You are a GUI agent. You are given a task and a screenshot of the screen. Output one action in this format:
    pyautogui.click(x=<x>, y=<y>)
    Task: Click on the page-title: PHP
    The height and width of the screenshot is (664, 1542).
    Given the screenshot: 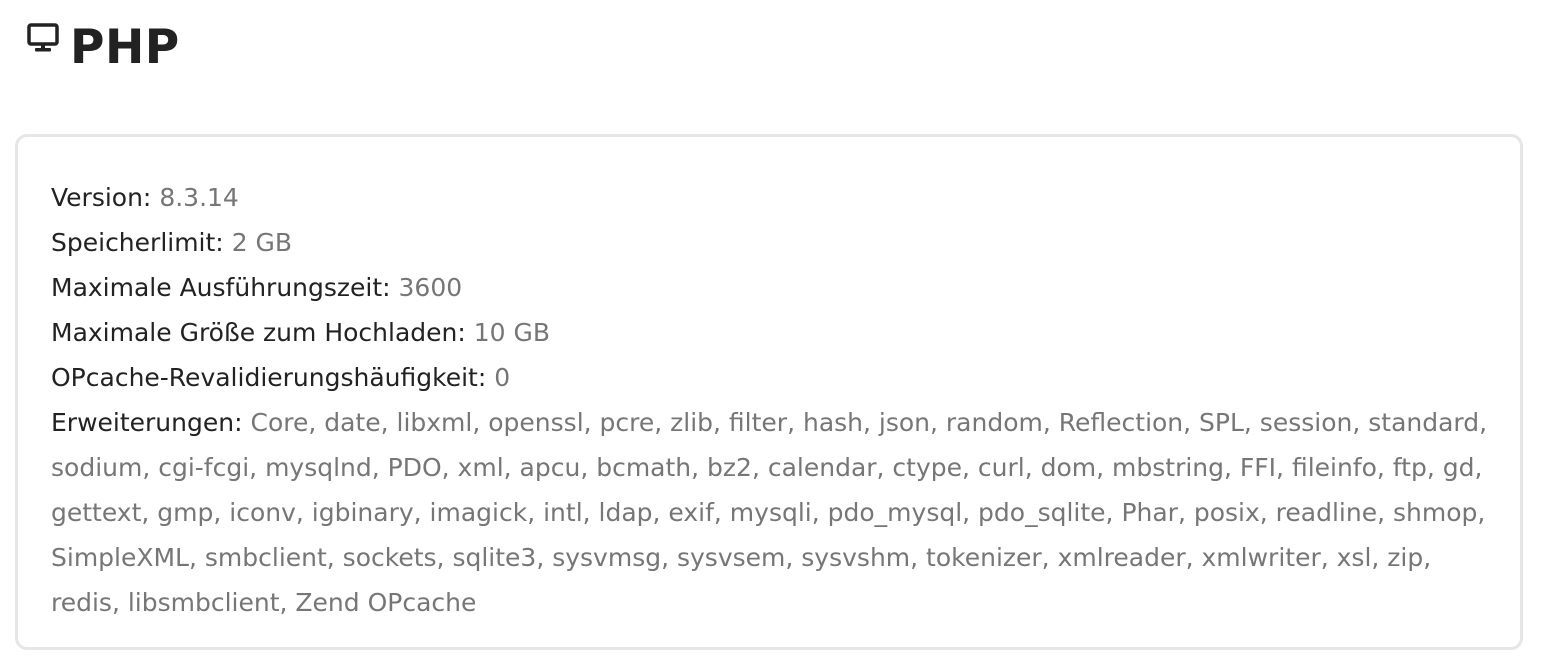 What is the action you would take?
    pyautogui.click(x=125, y=47)
    